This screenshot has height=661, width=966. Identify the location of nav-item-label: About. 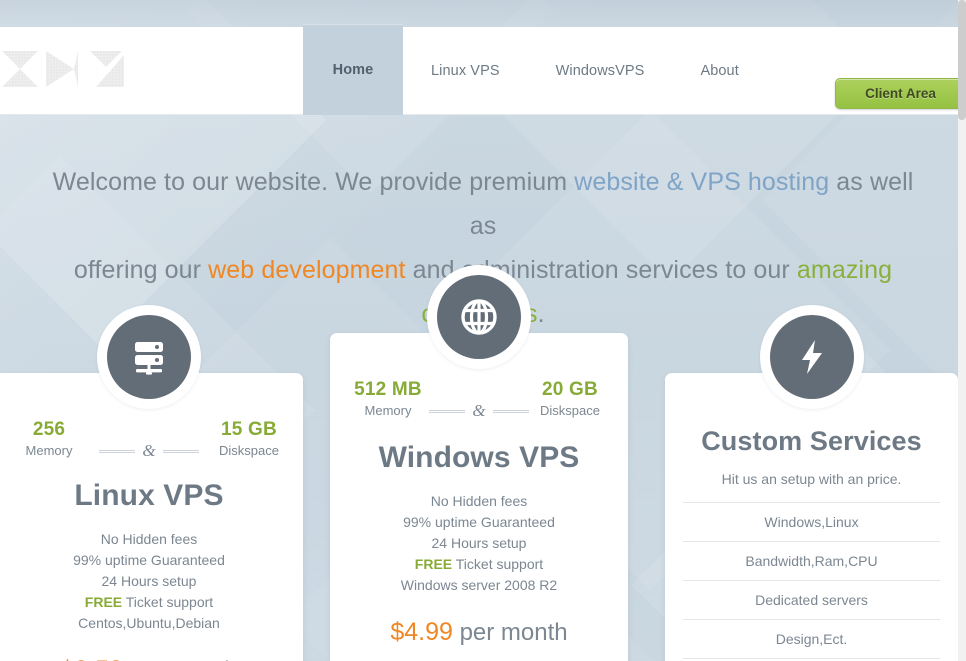
(719, 71).